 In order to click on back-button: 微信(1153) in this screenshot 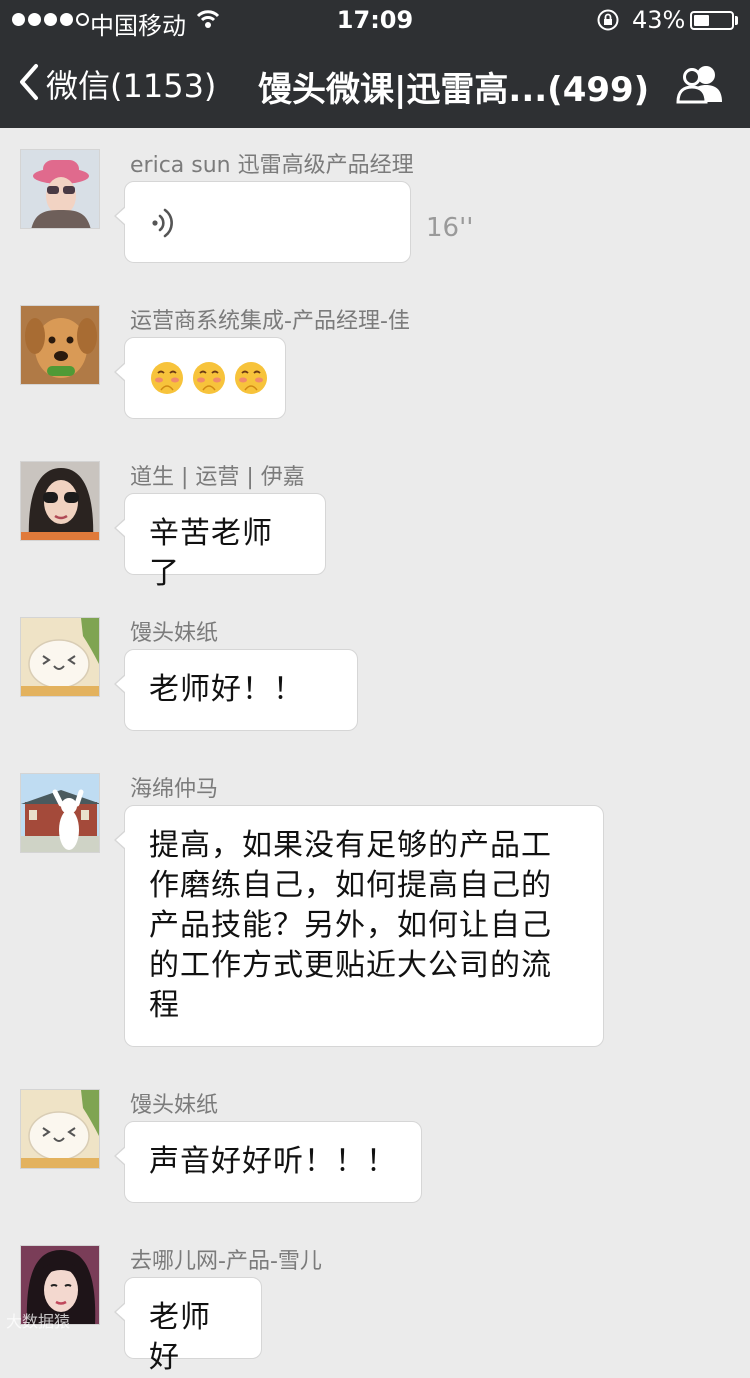, I will do `click(117, 84)`.